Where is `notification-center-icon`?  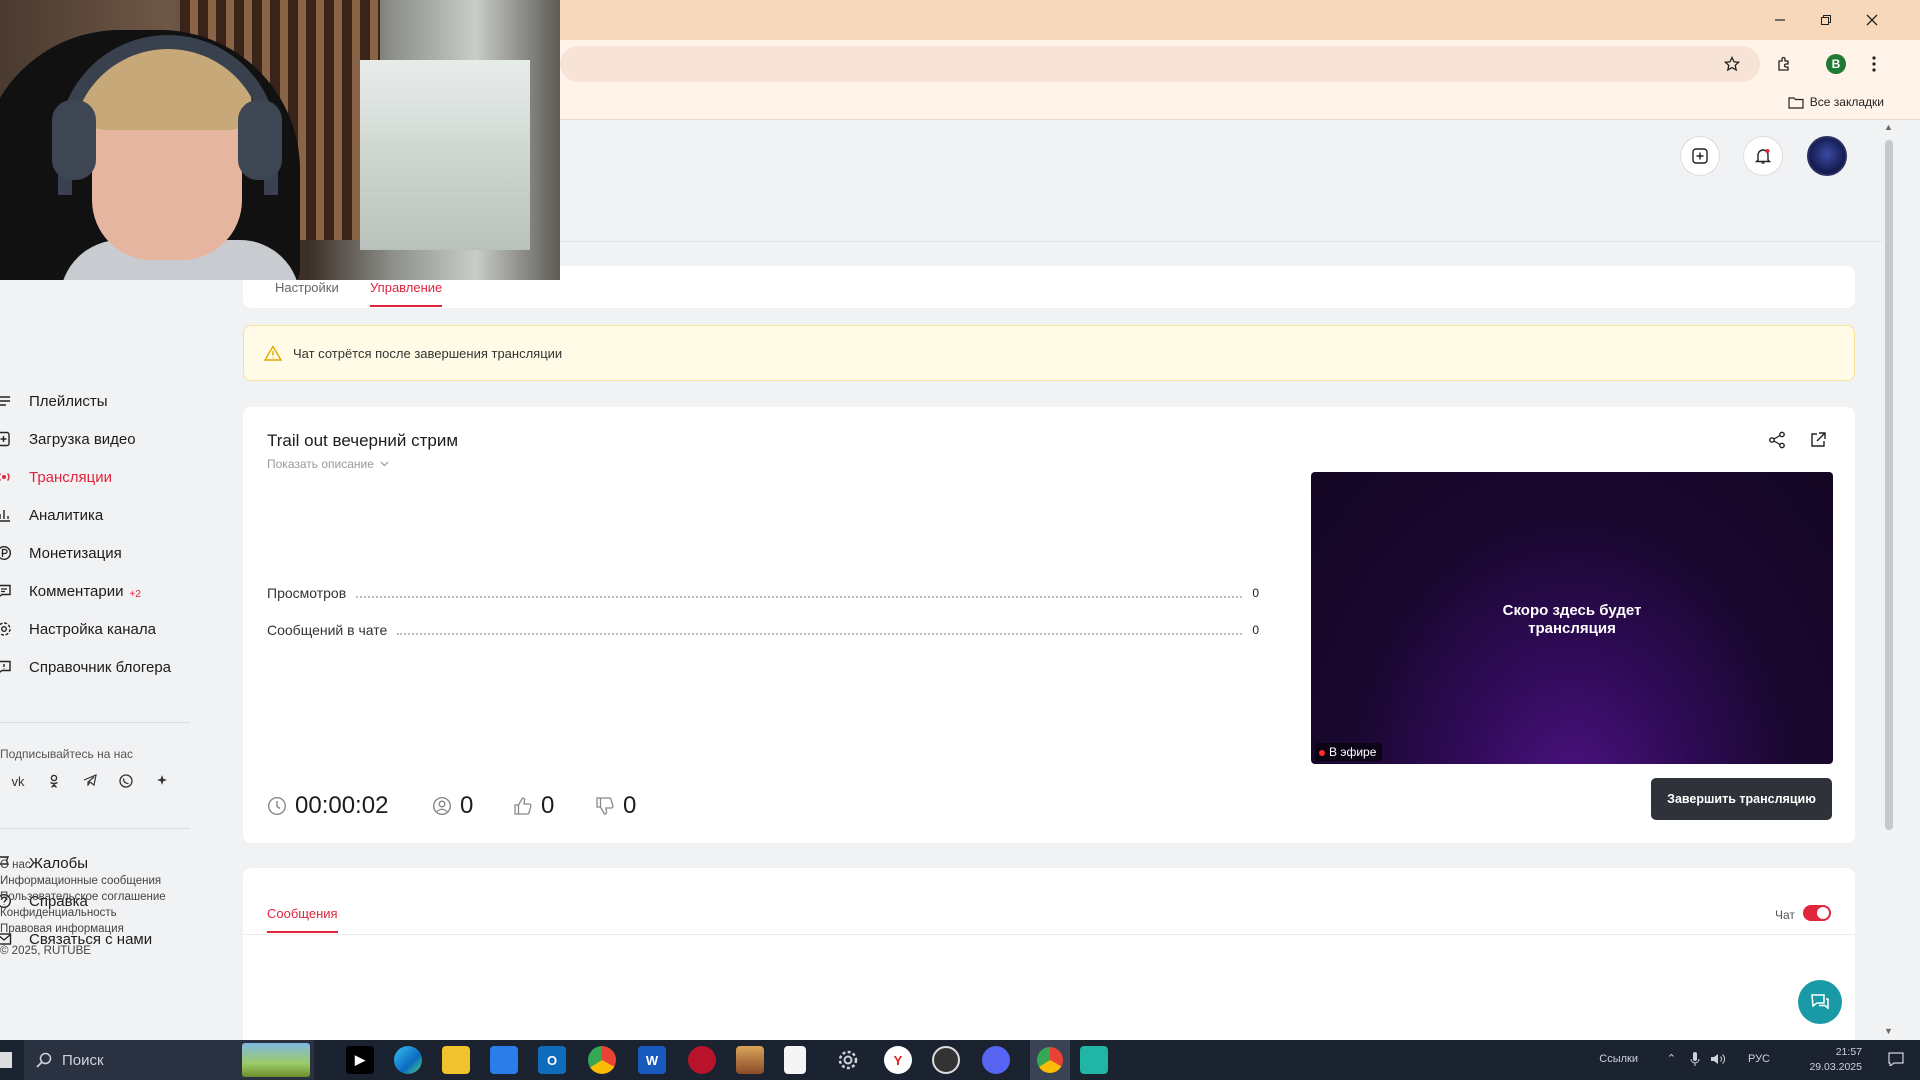 notification-center-icon is located at coordinates (1896, 1060).